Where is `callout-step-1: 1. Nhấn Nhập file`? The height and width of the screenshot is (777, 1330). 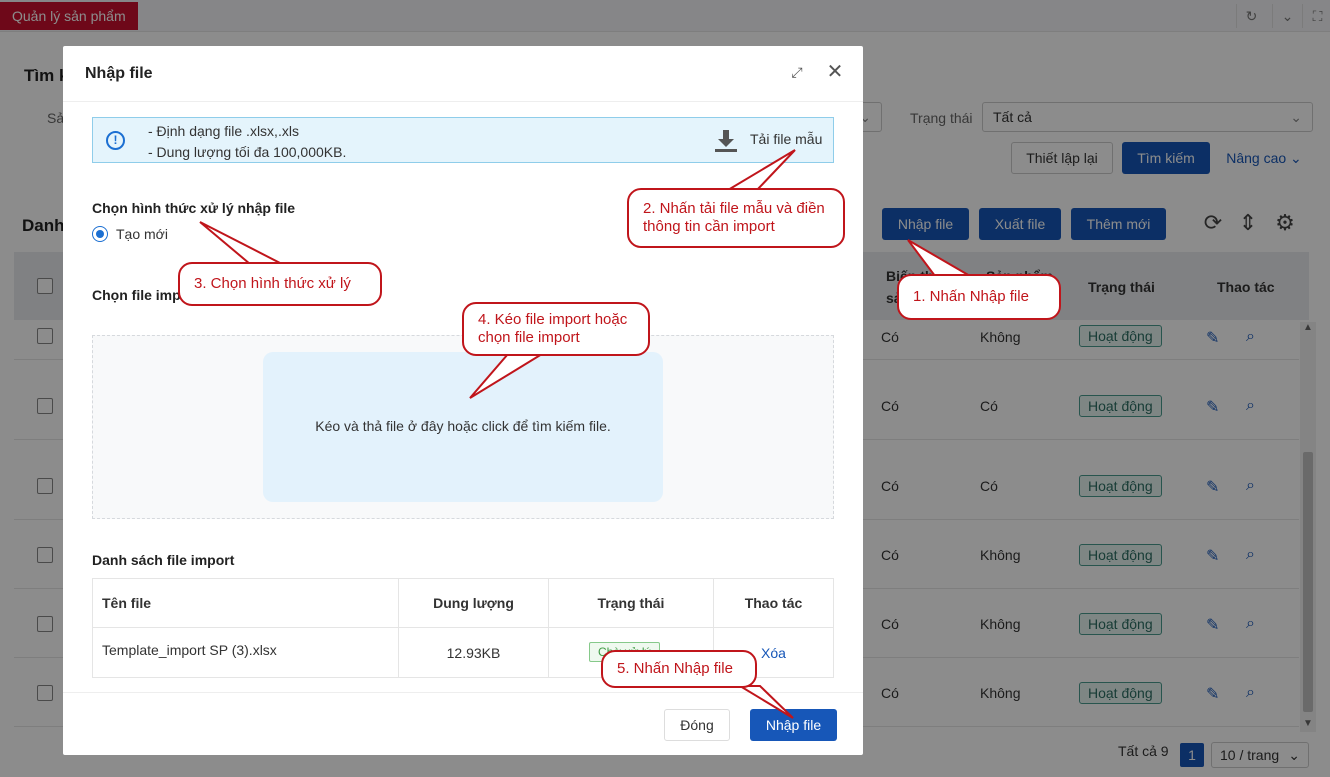 callout-step-1: 1. Nhấn Nhập file is located at coordinates (979, 297).